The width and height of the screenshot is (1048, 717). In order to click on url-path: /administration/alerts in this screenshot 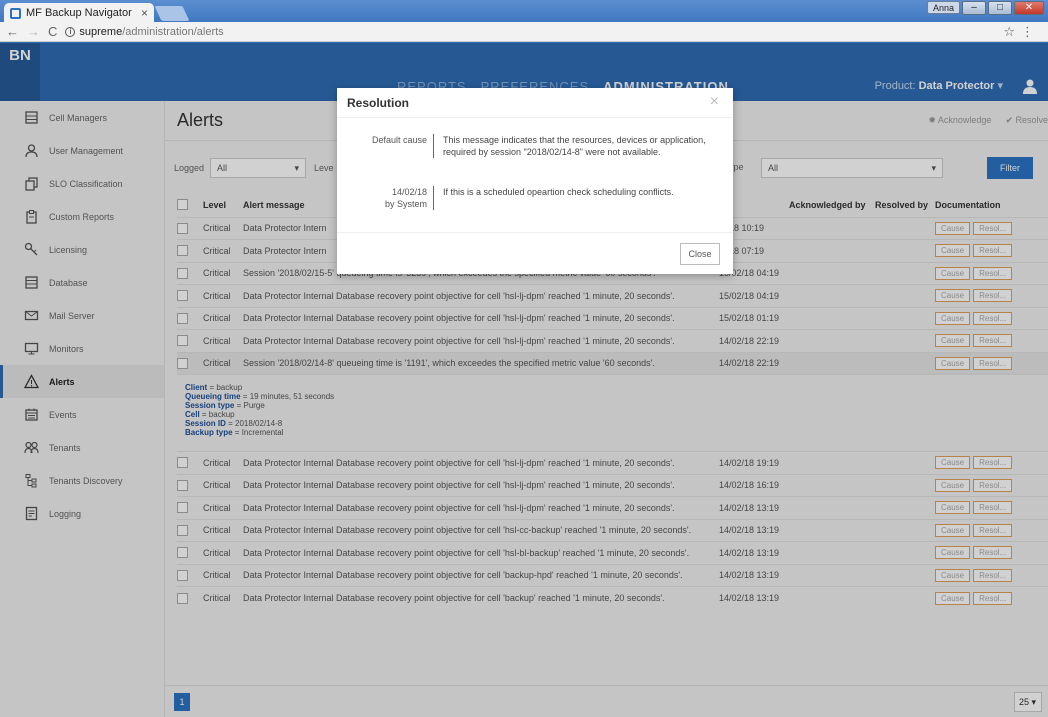, I will do `click(173, 31)`.